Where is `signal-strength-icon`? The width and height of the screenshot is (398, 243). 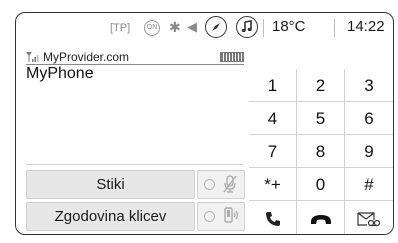
signal-strength-icon is located at coordinates (32, 57).